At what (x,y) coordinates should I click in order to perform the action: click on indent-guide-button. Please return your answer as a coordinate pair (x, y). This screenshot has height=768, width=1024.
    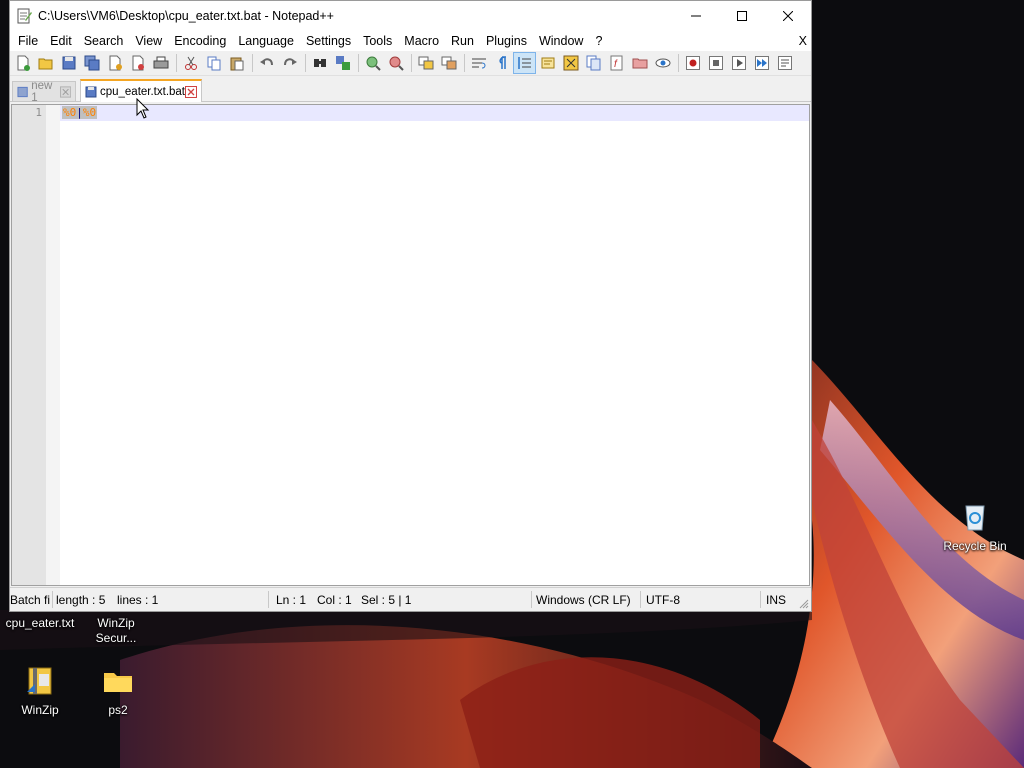
    Looking at the image, I should click on (524, 63).